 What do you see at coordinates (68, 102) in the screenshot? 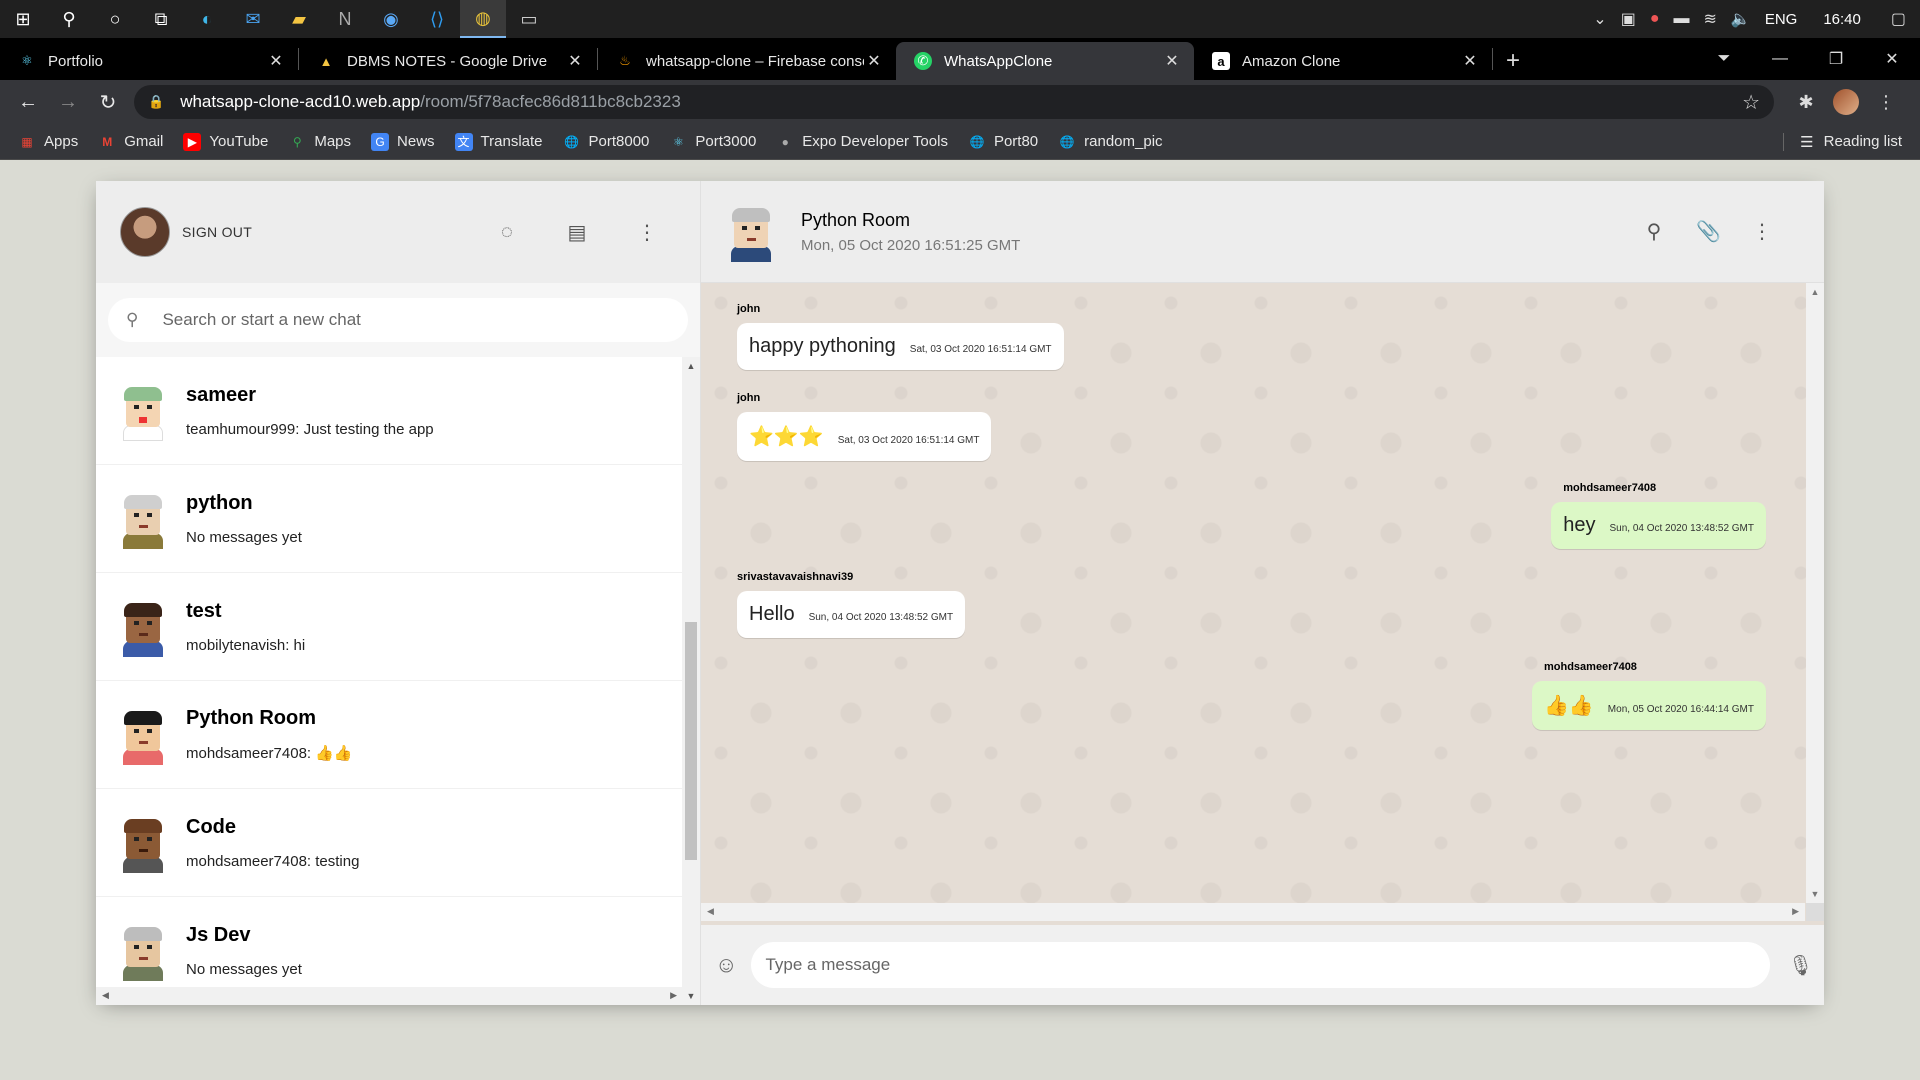
I see `forward-icon: →` at bounding box center [68, 102].